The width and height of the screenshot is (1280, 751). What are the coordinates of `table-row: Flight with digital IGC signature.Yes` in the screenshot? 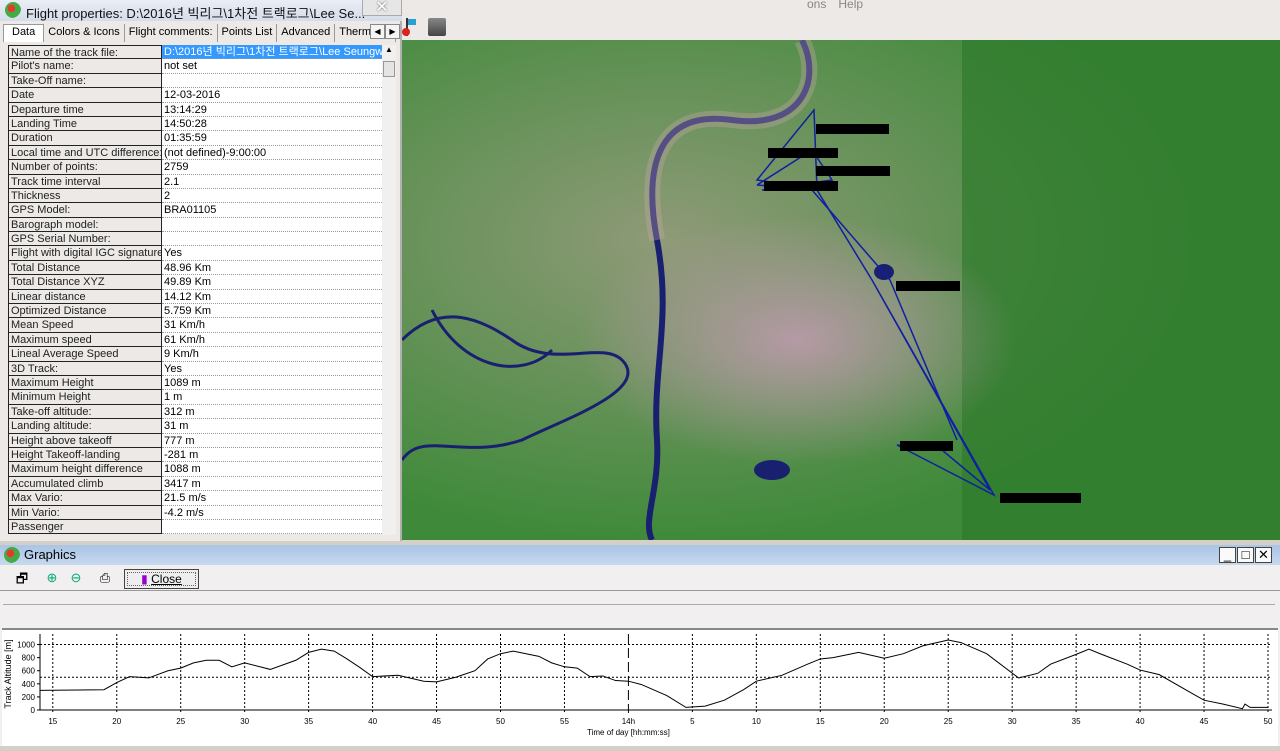 It's located at (195, 253).